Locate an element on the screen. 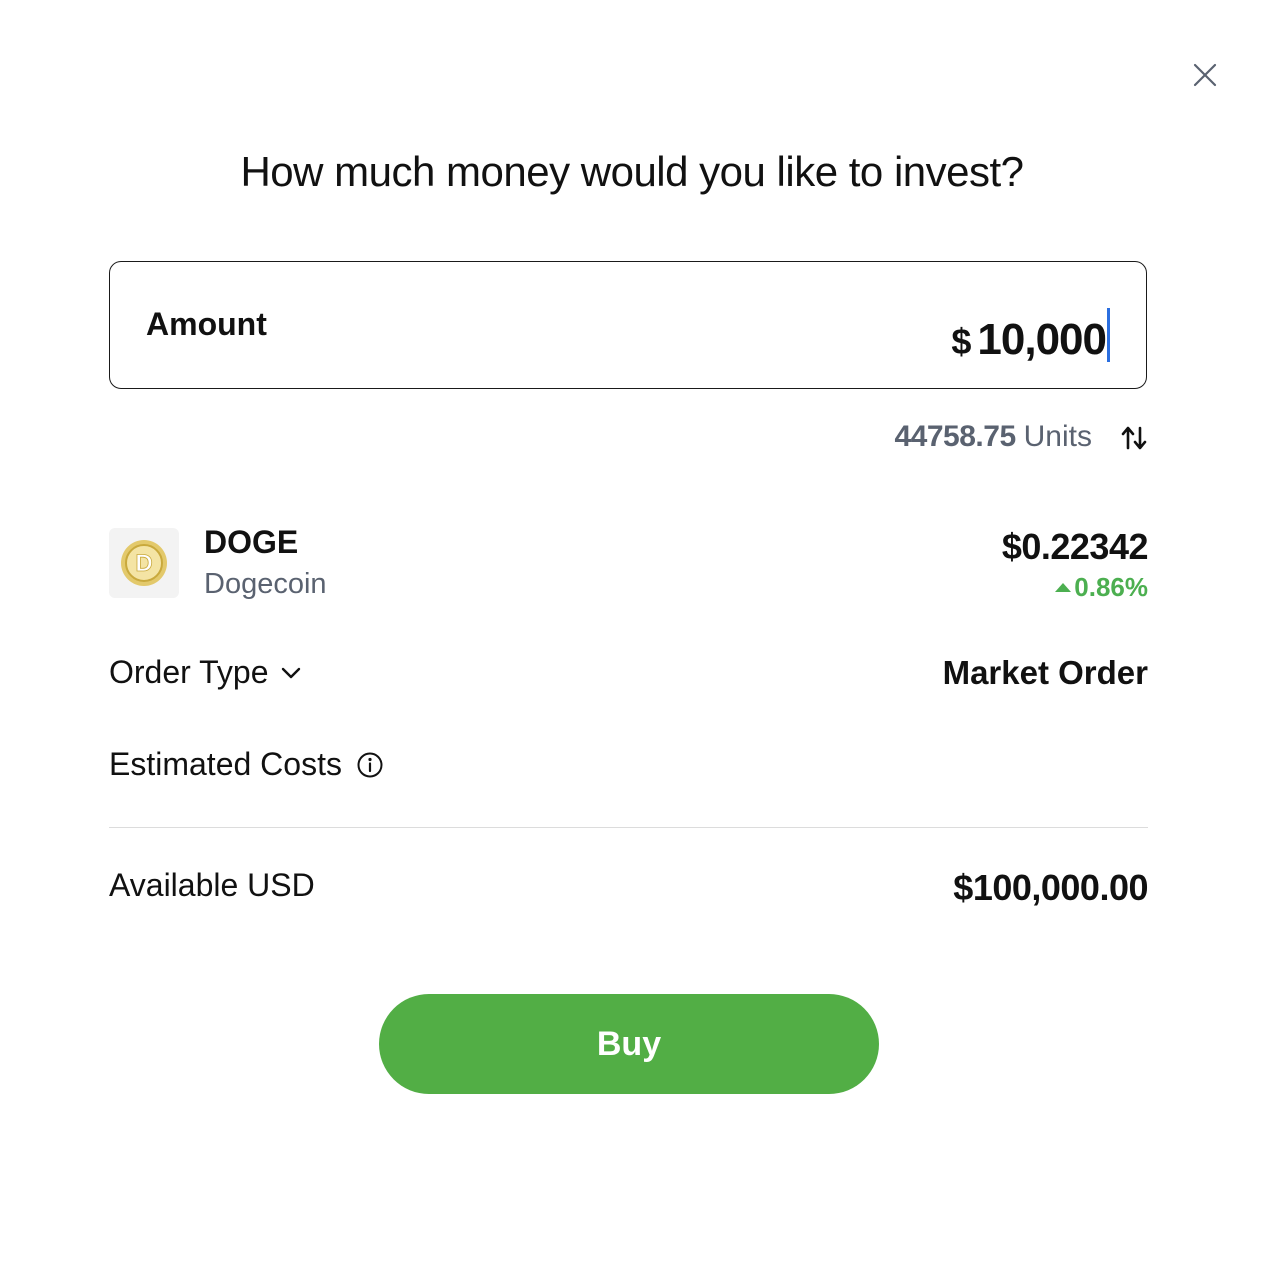 The height and width of the screenshot is (1280, 1264). chevron-down-icon is located at coordinates (291, 672).